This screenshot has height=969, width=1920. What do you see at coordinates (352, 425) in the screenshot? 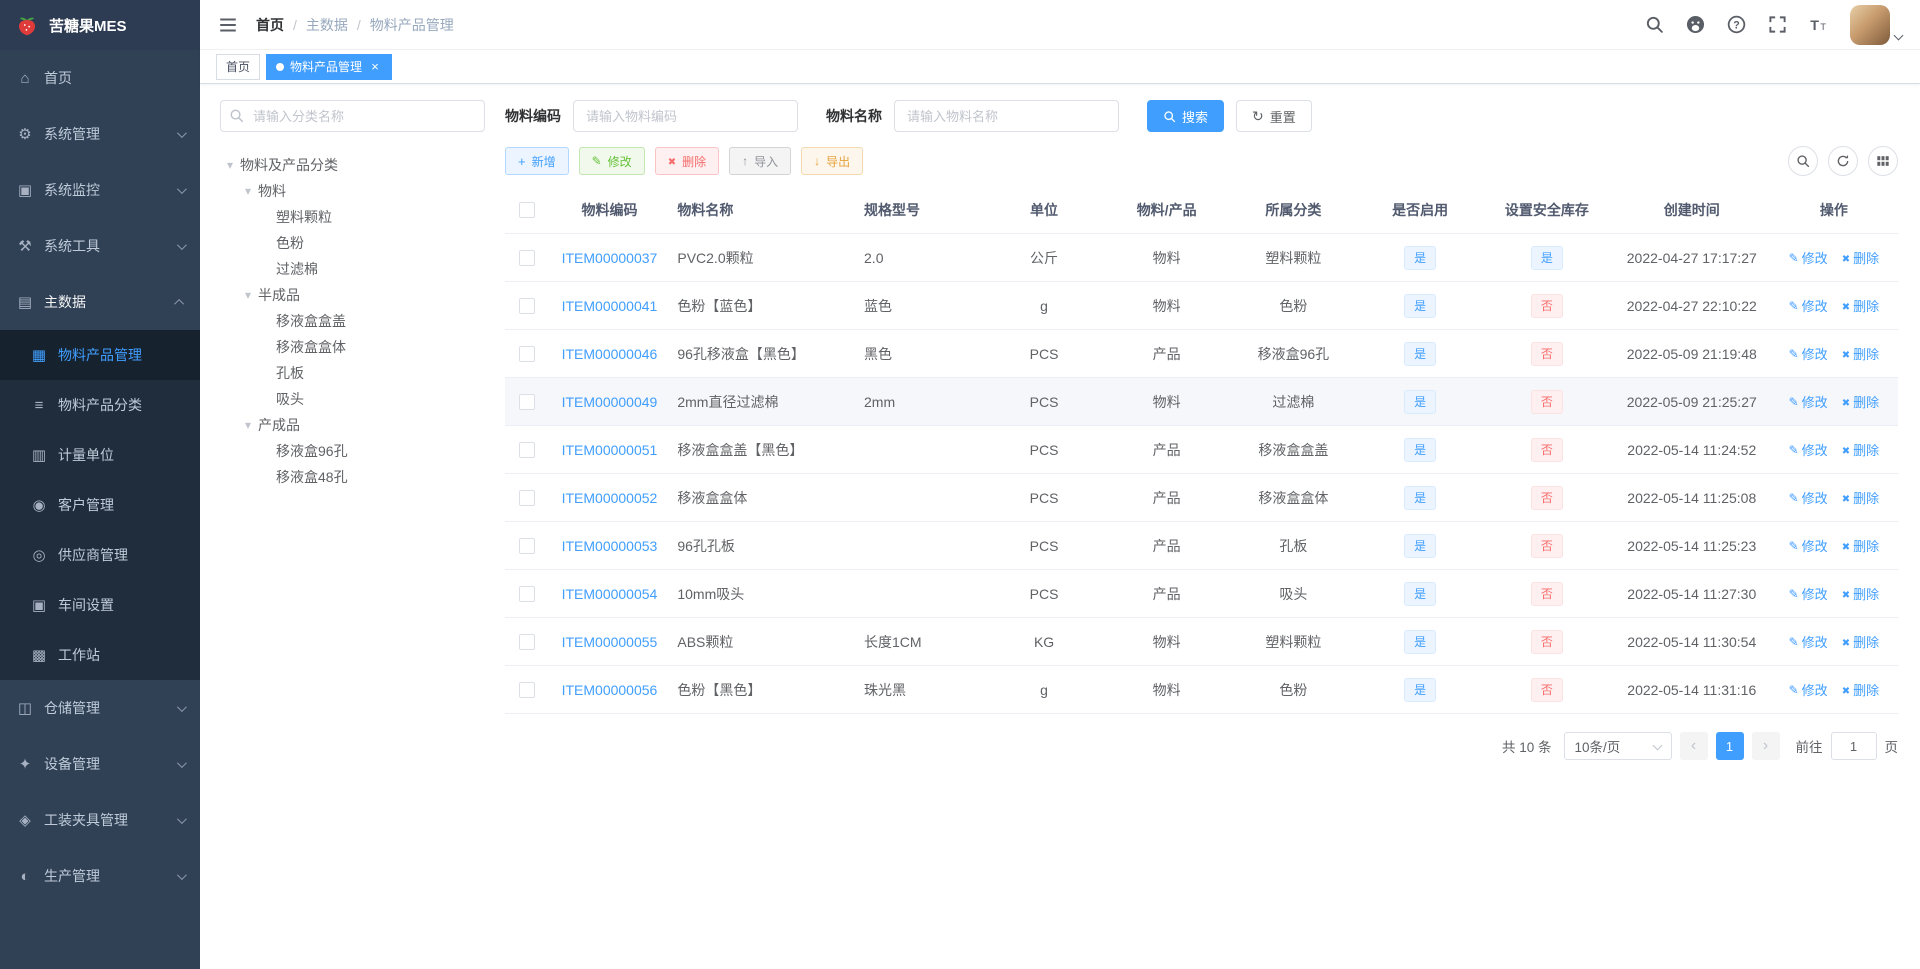
I see `tree-node: 产成品` at bounding box center [352, 425].